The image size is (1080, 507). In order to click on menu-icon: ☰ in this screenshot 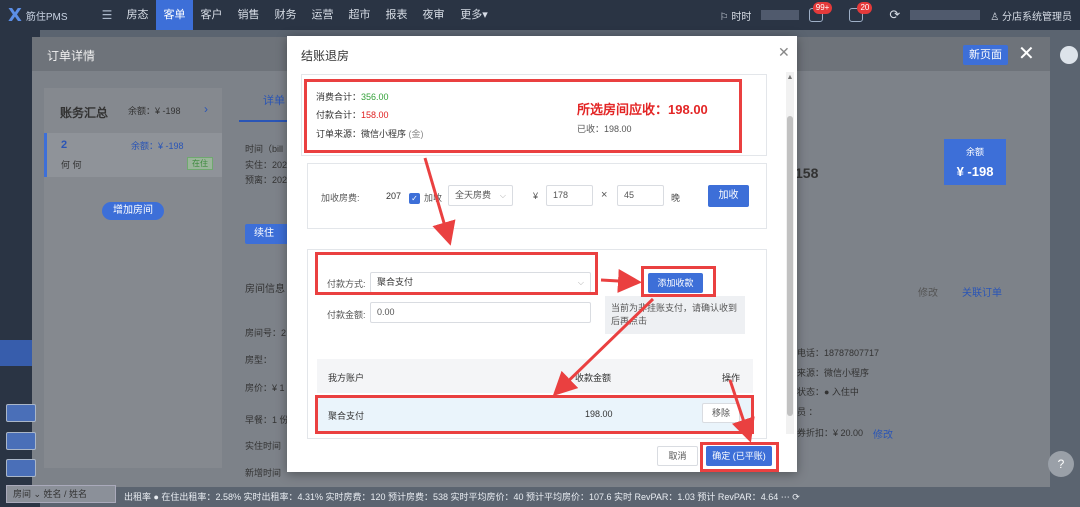, I will do `click(107, 15)`.